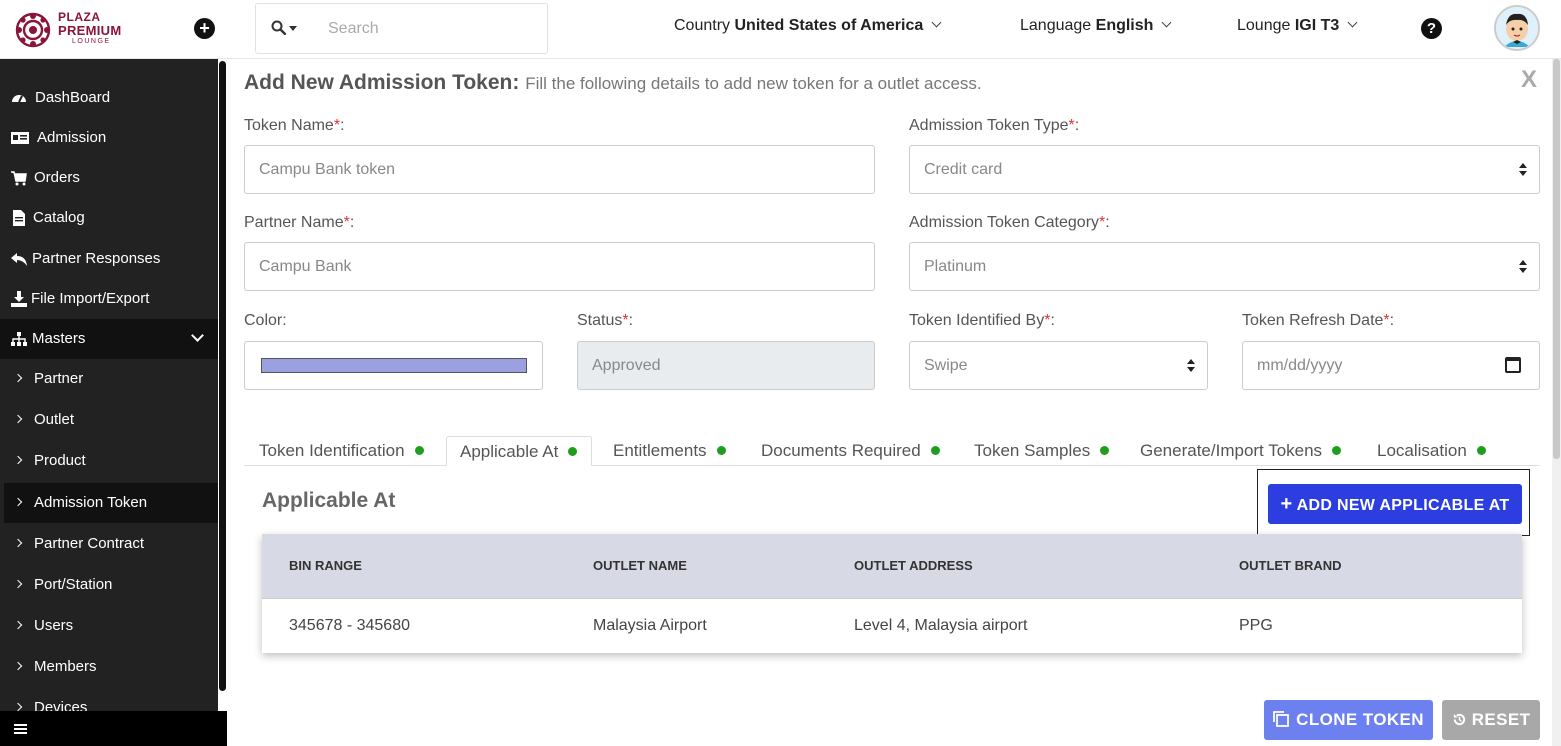  What do you see at coordinates (19, 178) in the screenshot?
I see `cart-icon` at bounding box center [19, 178].